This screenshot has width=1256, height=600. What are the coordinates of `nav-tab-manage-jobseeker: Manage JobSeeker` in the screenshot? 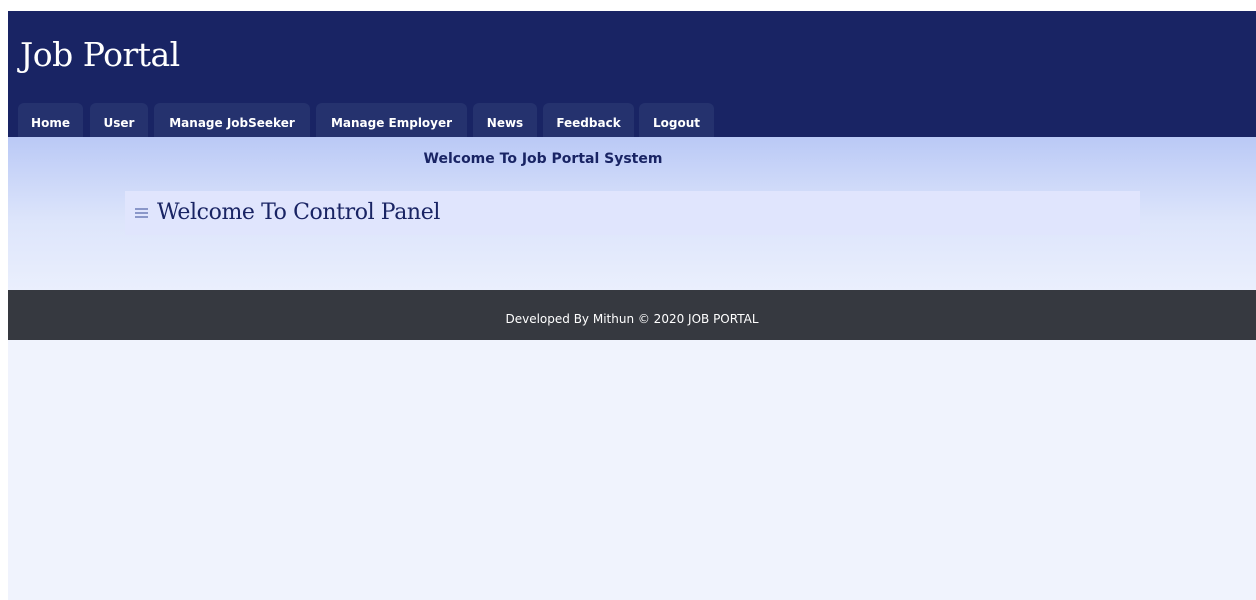 It's located at (232, 120).